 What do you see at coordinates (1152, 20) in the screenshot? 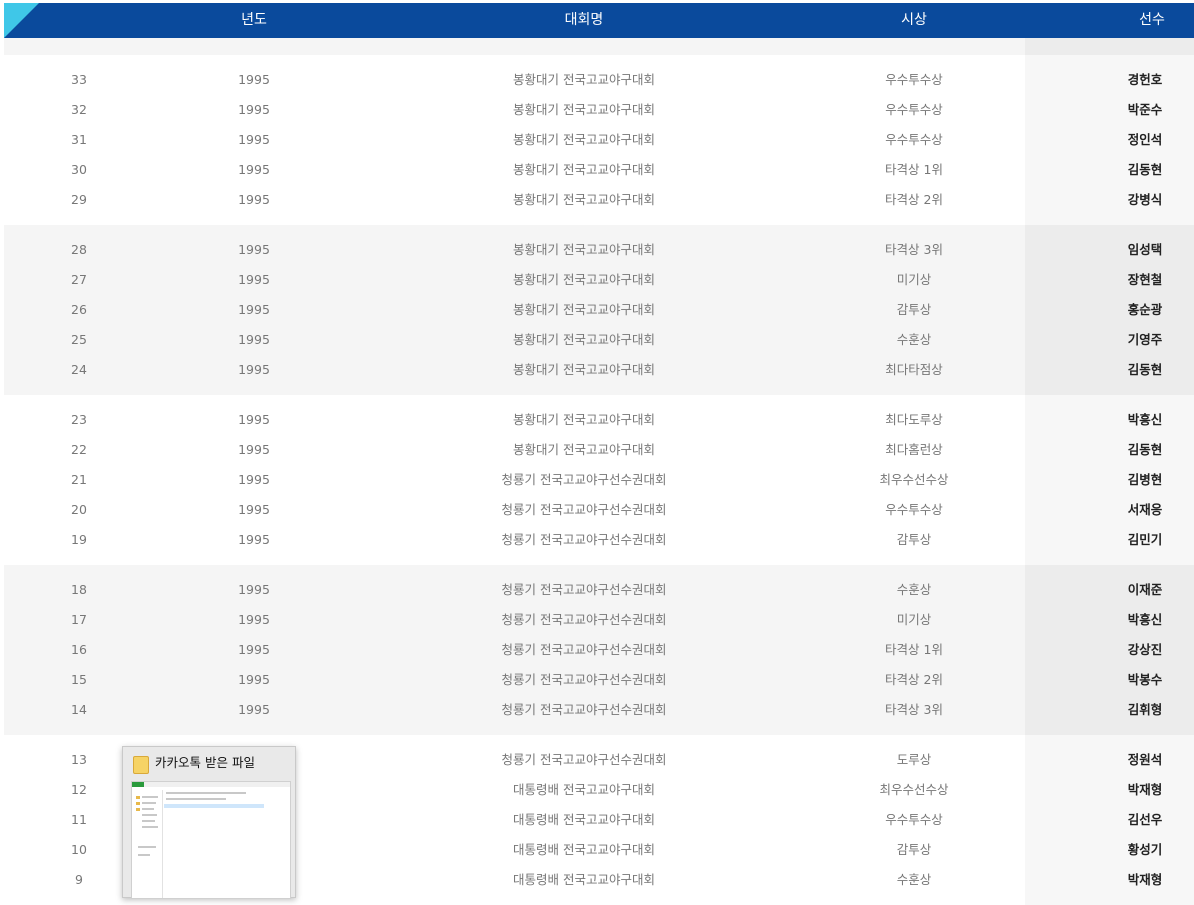
I see `header-col-player: 선수` at bounding box center [1152, 20].